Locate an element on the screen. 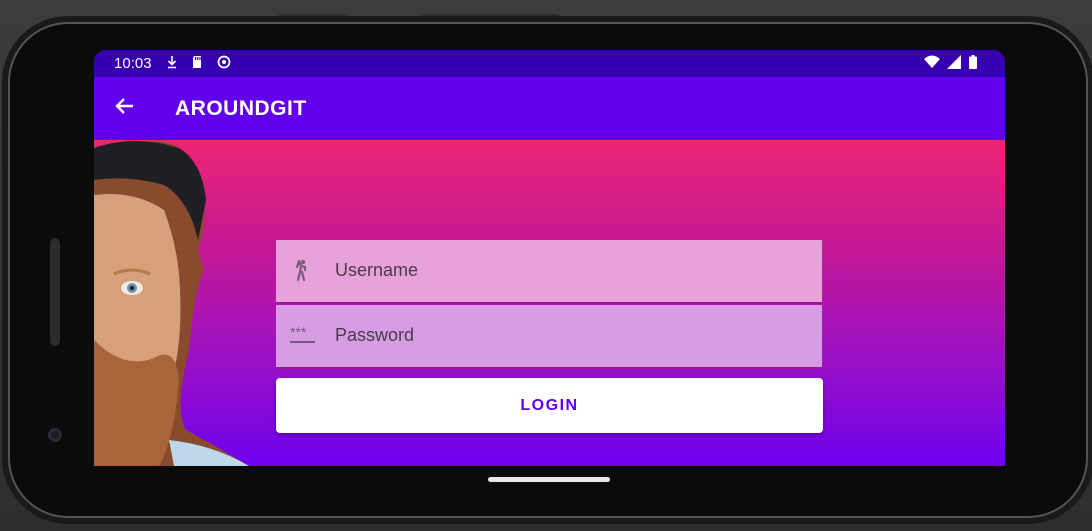  gesture-navigation-bar is located at coordinates (549, 479).